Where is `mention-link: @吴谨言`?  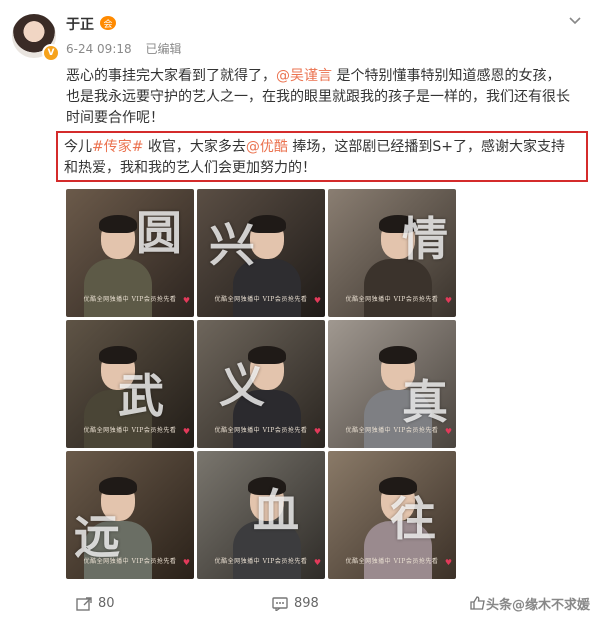
mention-link: @吴谨言 is located at coordinates (304, 76).